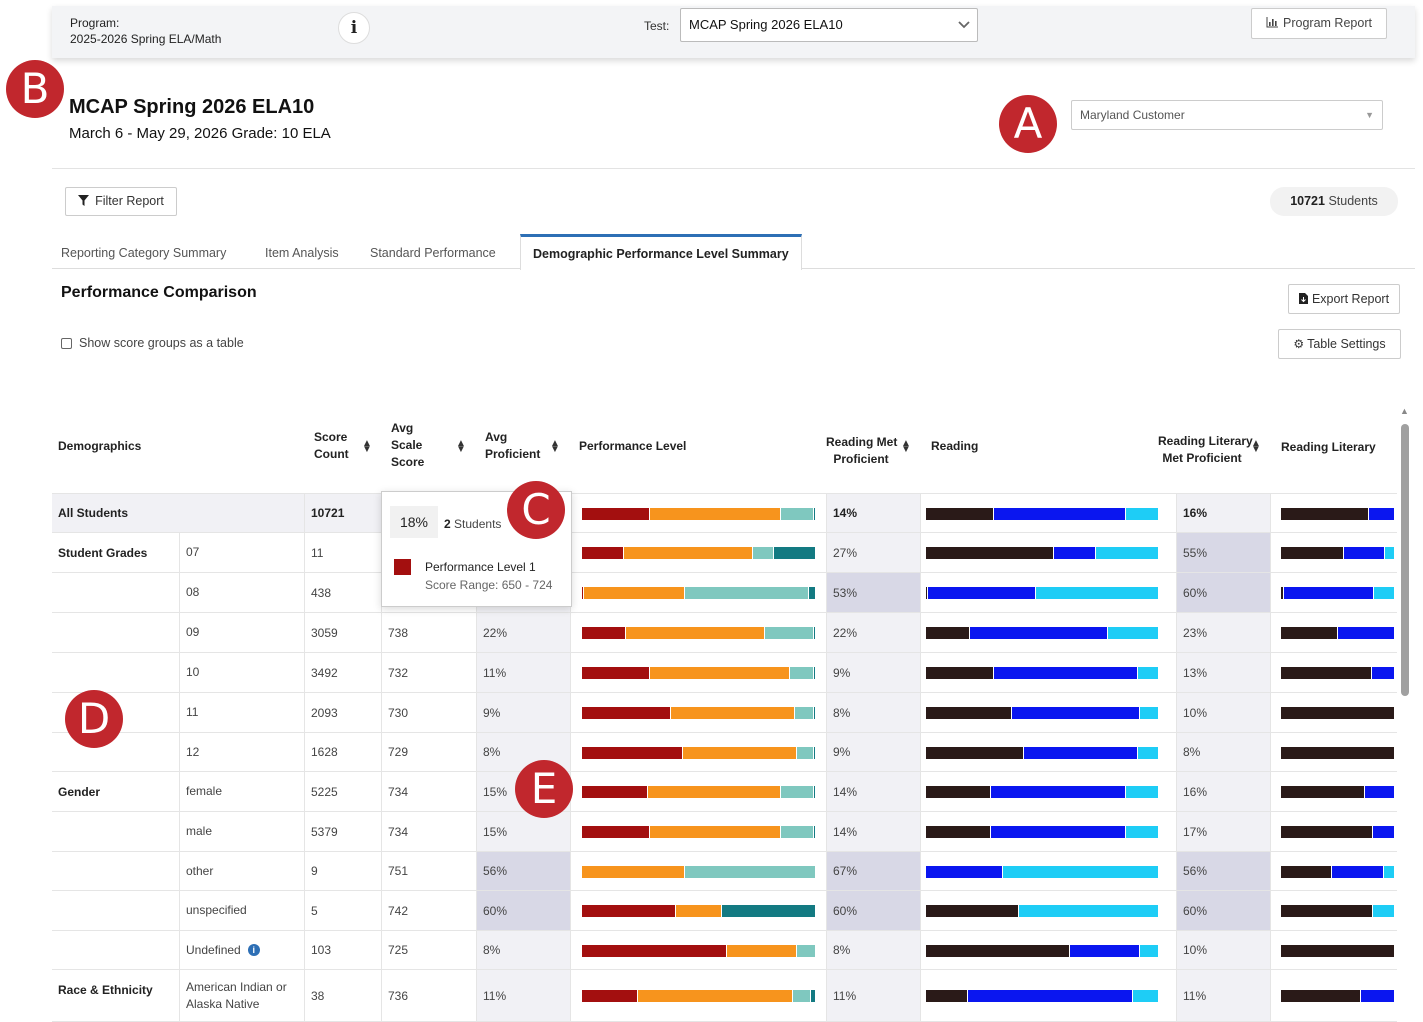  What do you see at coordinates (121, 201) in the screenshot?
I see `filter-report-button: Filter Report` at bounding box center [121, 201].